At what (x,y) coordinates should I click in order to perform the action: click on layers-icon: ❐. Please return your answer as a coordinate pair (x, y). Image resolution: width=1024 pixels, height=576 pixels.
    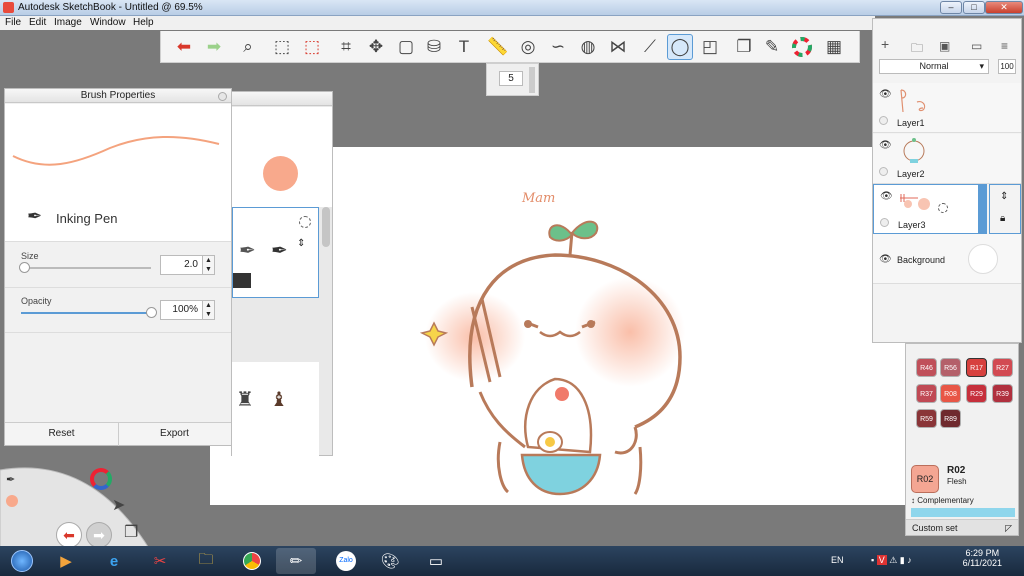
    Looking at the image, I should click on (744, 47).